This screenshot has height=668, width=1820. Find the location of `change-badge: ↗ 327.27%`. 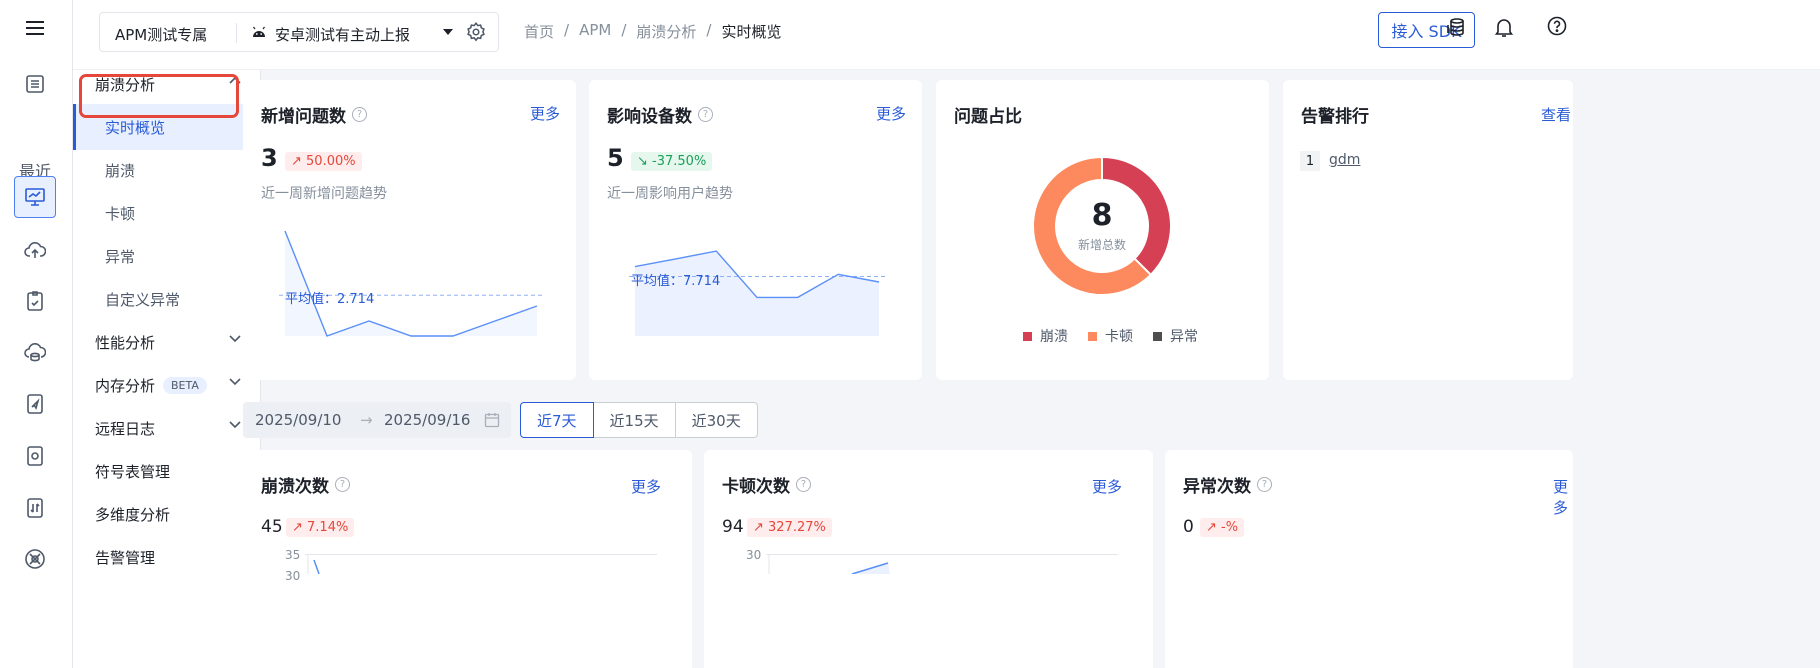

change-badge: ↗ 327.27% is located at coordinates (789, 527).